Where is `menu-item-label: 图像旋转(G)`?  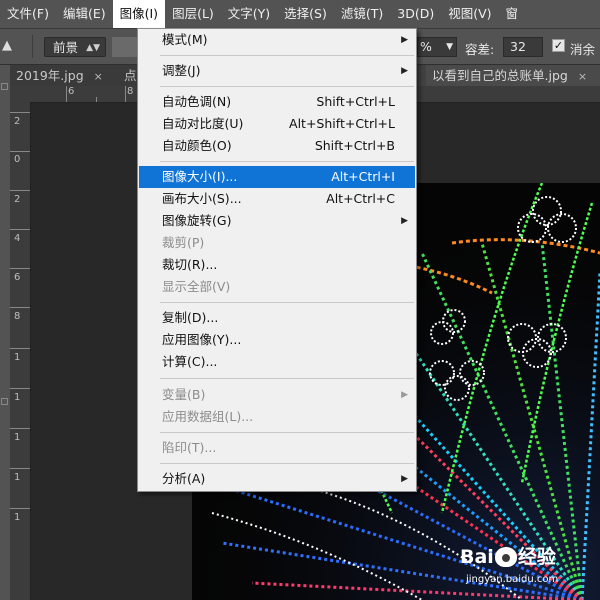 menu-item-label: 图像旋转(G) is located at coordinates (197, 220).